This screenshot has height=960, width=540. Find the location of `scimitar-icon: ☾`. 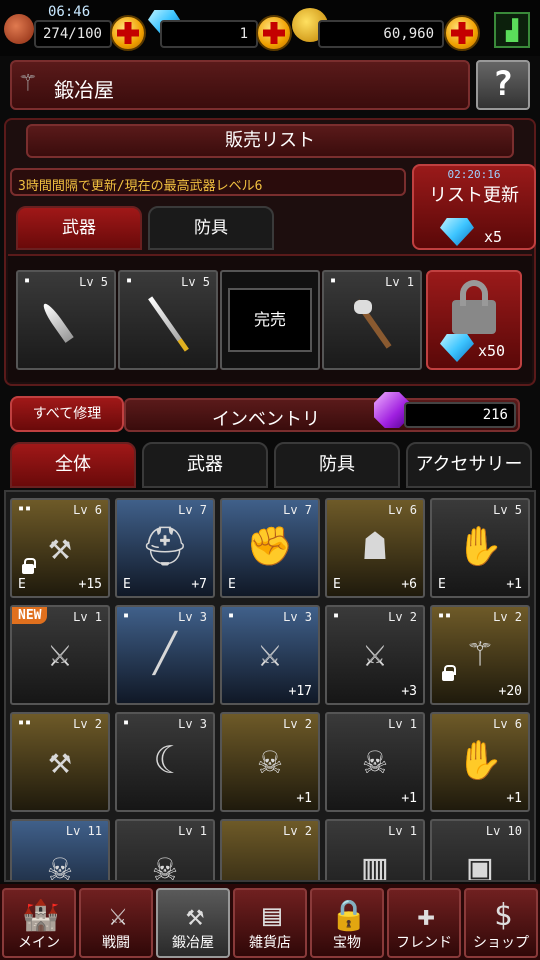

scimitar-icon: ☾ is located at coordinates (165, 760).